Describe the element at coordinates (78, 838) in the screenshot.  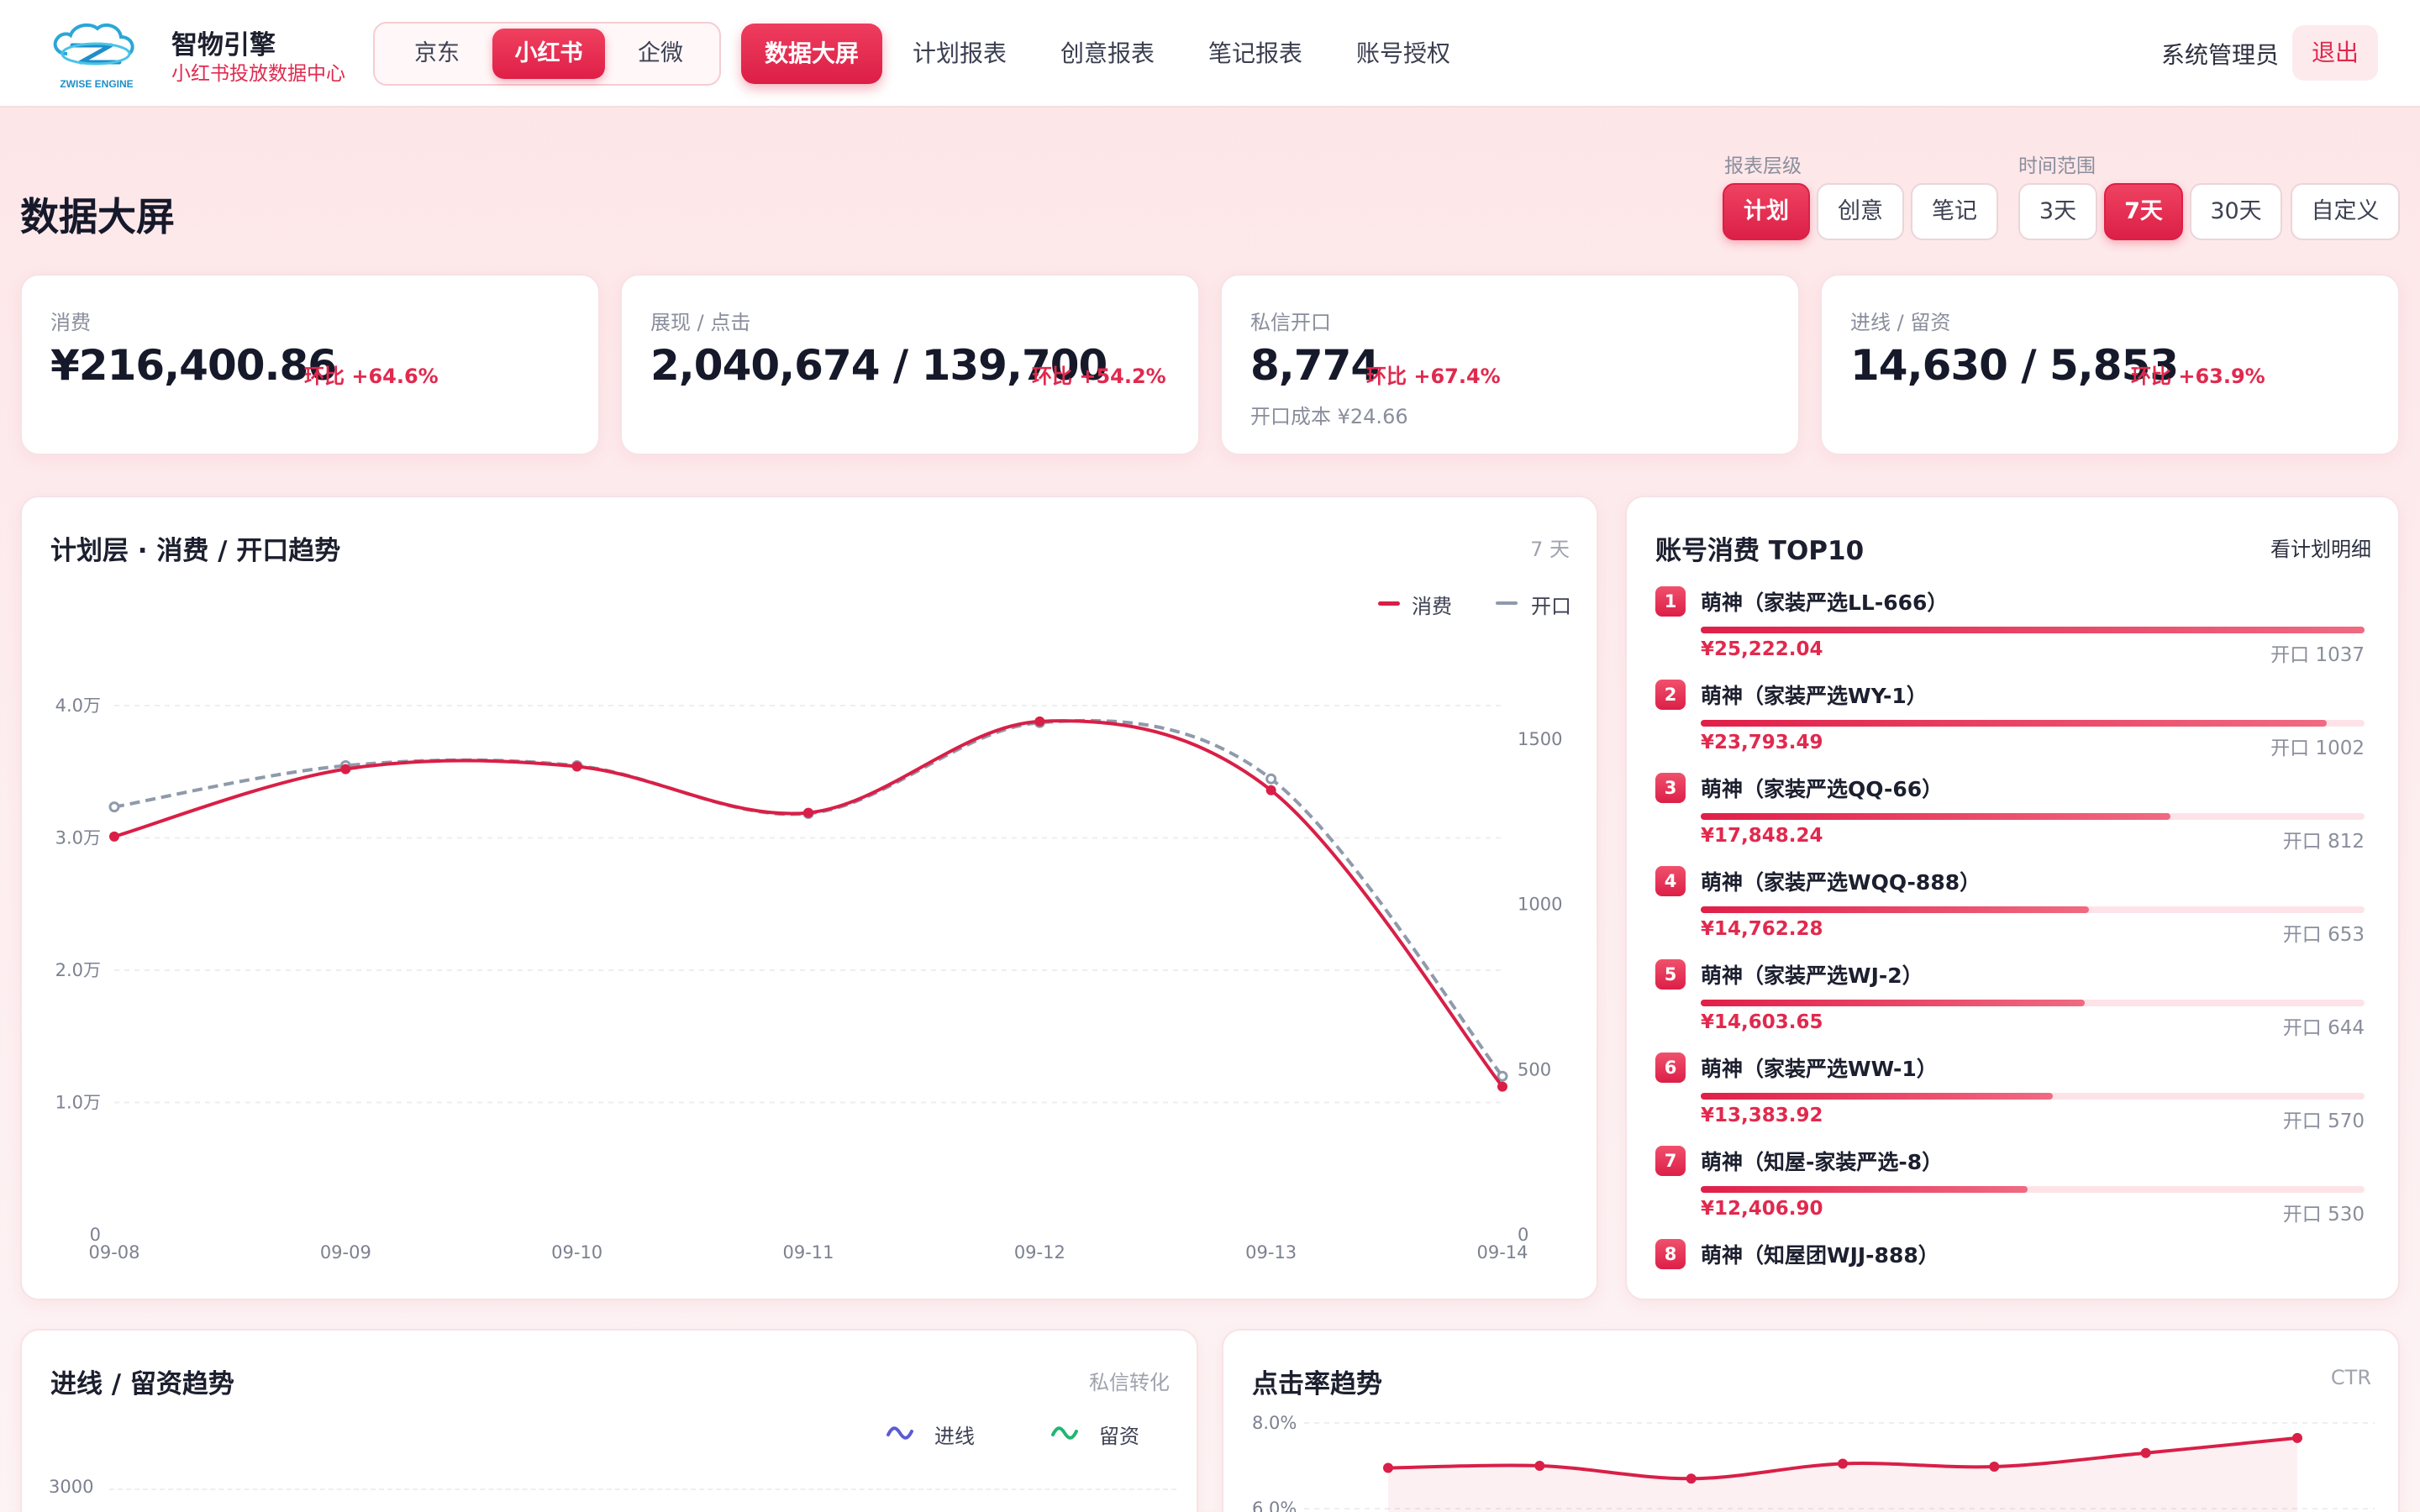
I see `y-left-tick-label: 3.0万` at that location.